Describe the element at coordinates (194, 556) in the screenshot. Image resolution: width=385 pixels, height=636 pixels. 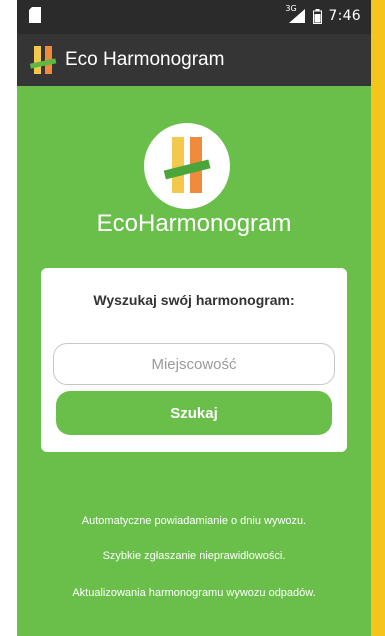
I see `feature-text-reporting: Szybkie zgłaszanie nieprawidłowości.` at that location.